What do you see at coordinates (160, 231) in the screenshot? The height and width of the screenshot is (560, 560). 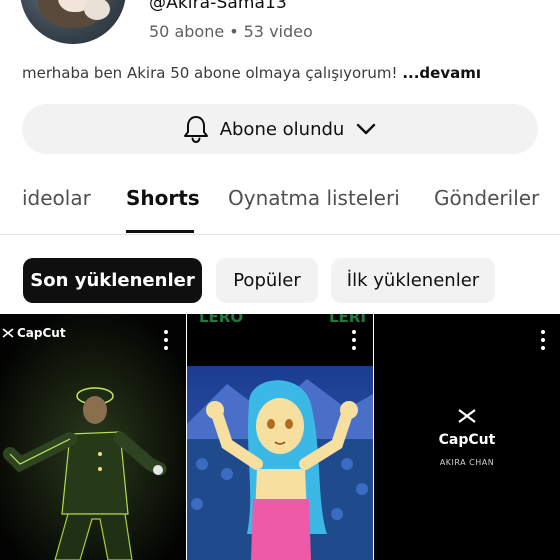 I see `active-tab-indicator` at bounding box center [160, 231].